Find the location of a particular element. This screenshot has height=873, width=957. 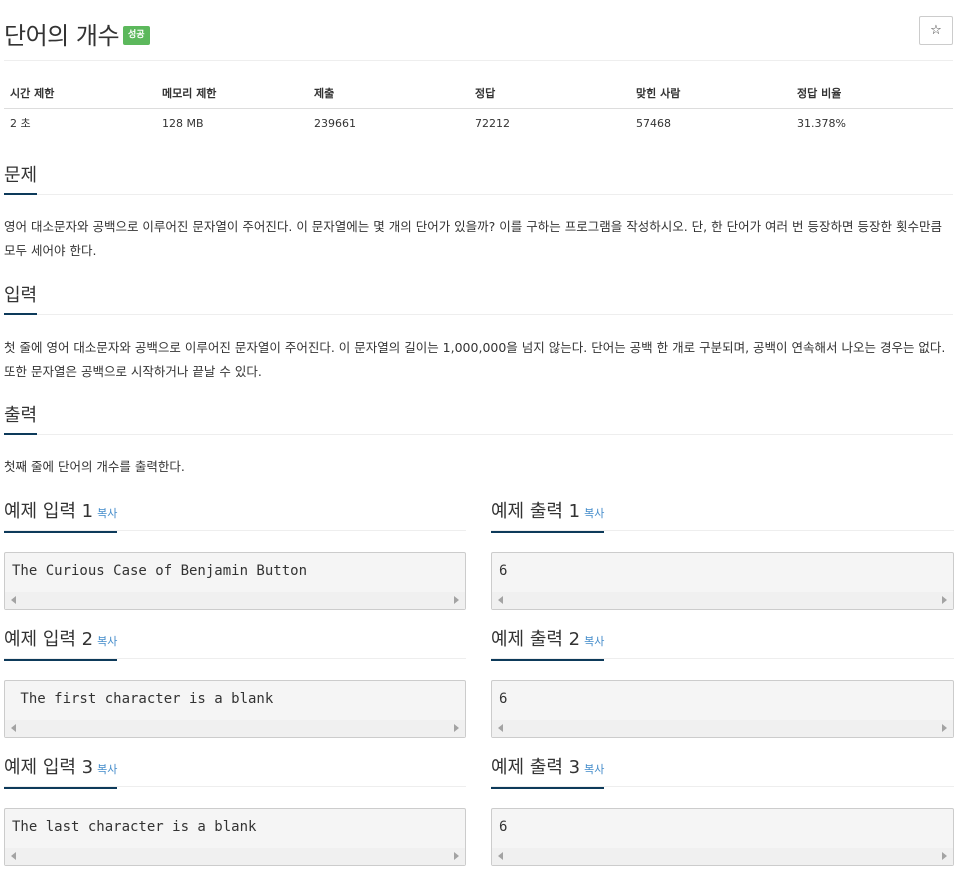

sample-output-3-header: 예제 출력 3 복사 is located at coordinates (722, 773).